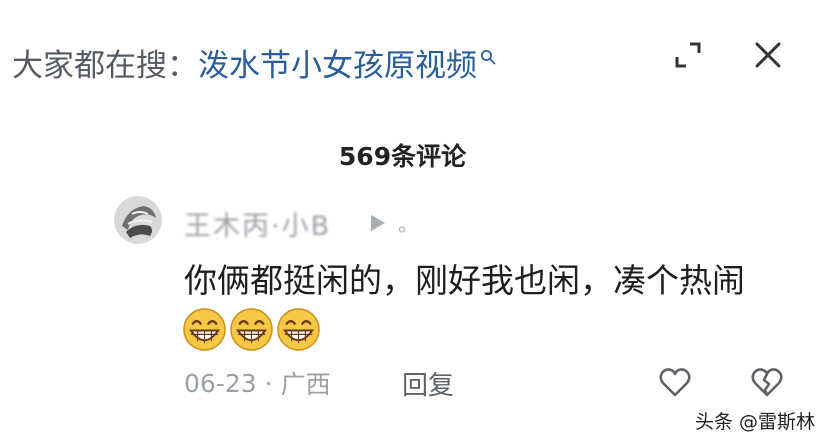 The height and width of the screenshot is (444, 833). Describe the element at coordinates (378, 222) in the screenshot. I see `play-badge-icon` at that location.